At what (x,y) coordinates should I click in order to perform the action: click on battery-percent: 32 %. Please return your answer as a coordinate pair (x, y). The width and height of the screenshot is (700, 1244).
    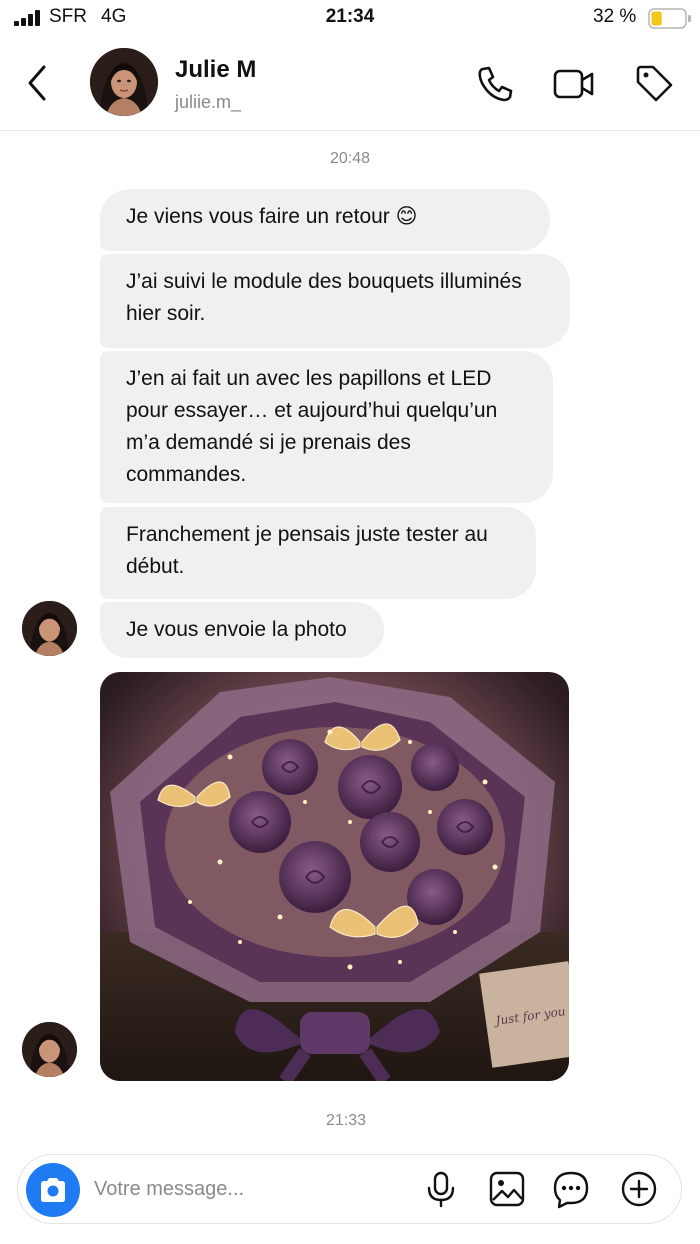
    Looking at the image, I should click on (615, 16).